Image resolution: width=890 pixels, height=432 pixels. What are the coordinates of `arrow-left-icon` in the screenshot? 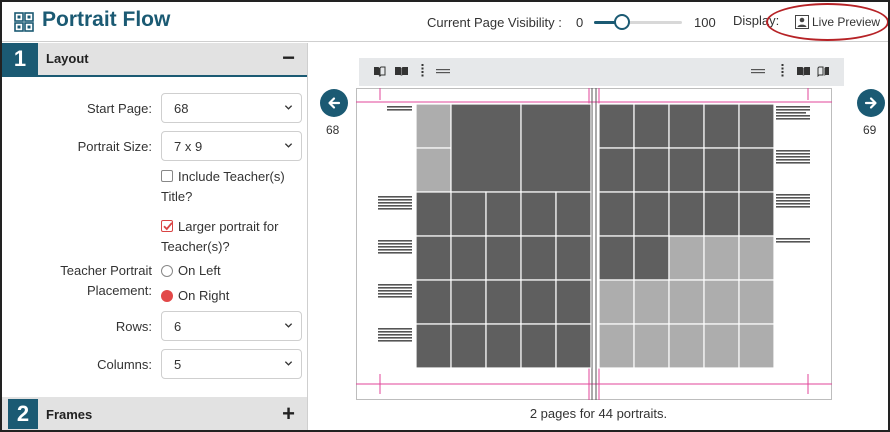 It's located at (334, 103).